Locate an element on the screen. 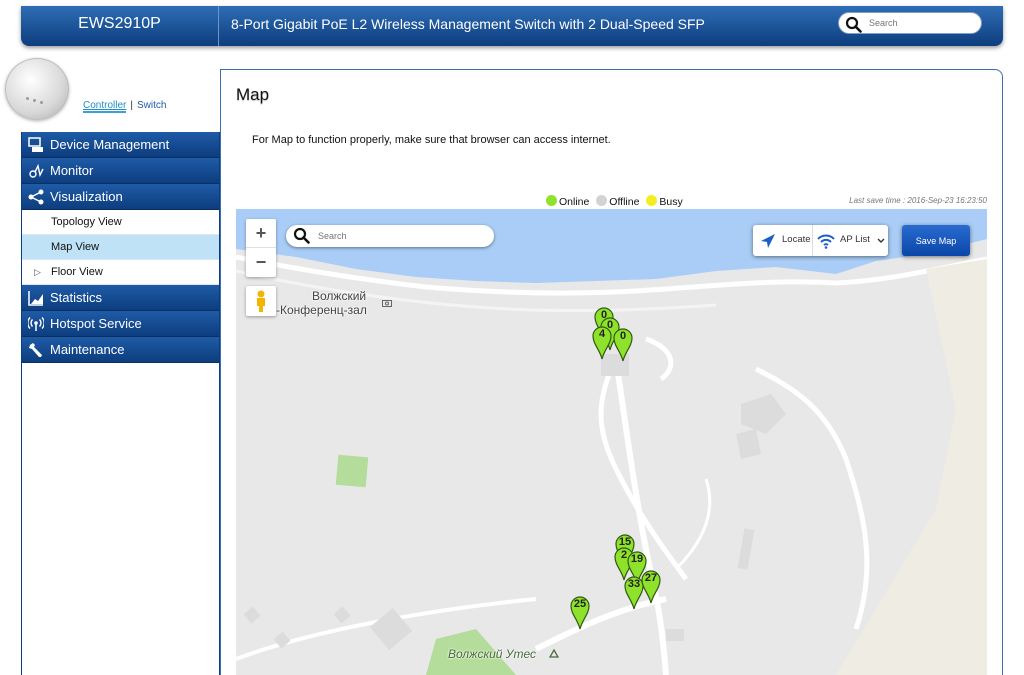  pegman-icon is located at coordinates (261, 301).